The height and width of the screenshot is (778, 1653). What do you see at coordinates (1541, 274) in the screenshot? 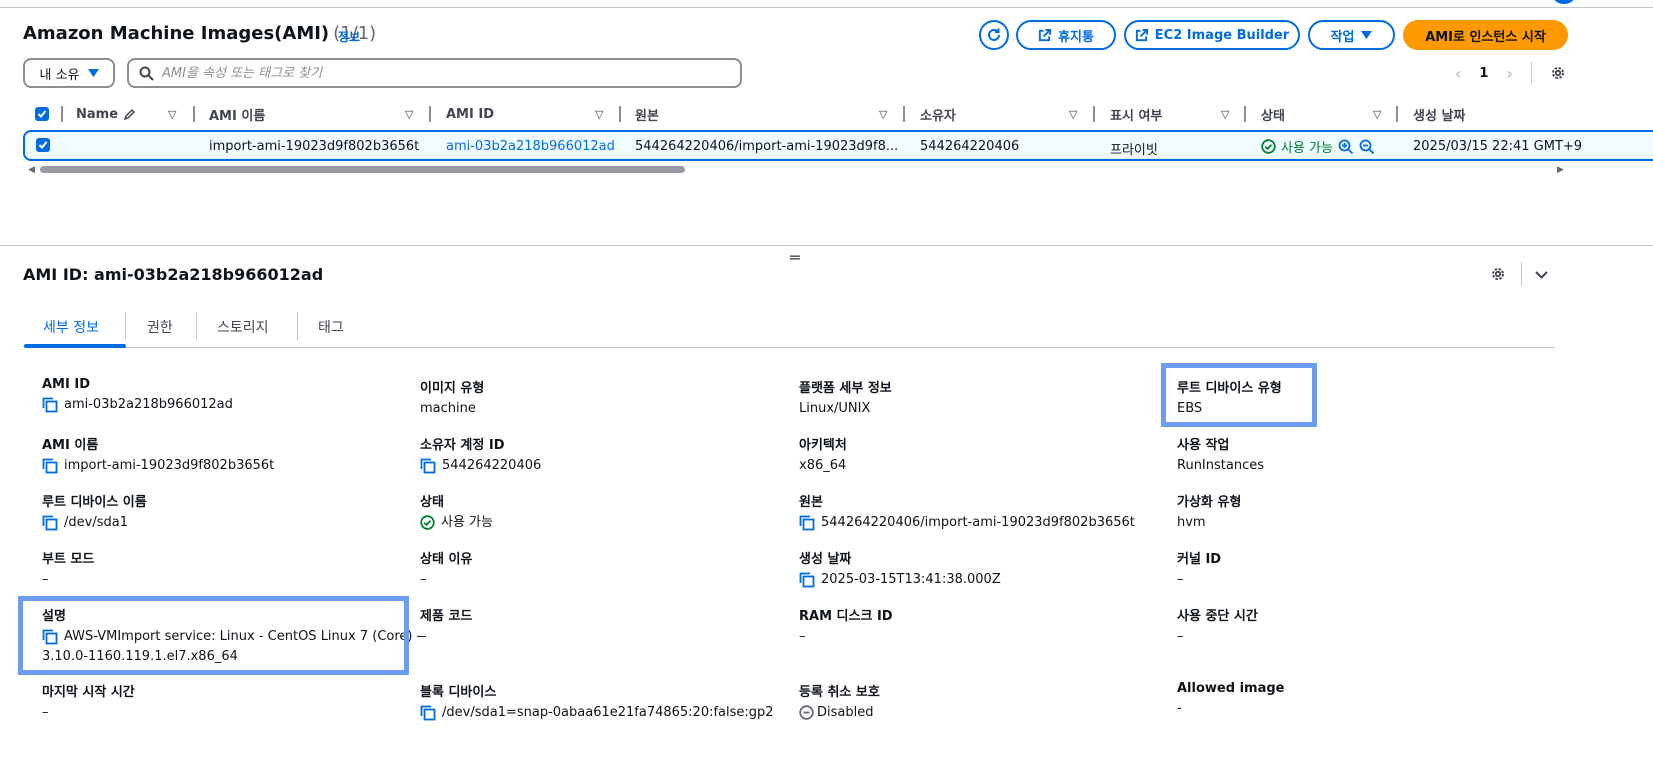
I see `chevron-down-icon` at bounding box center [1541, 274].